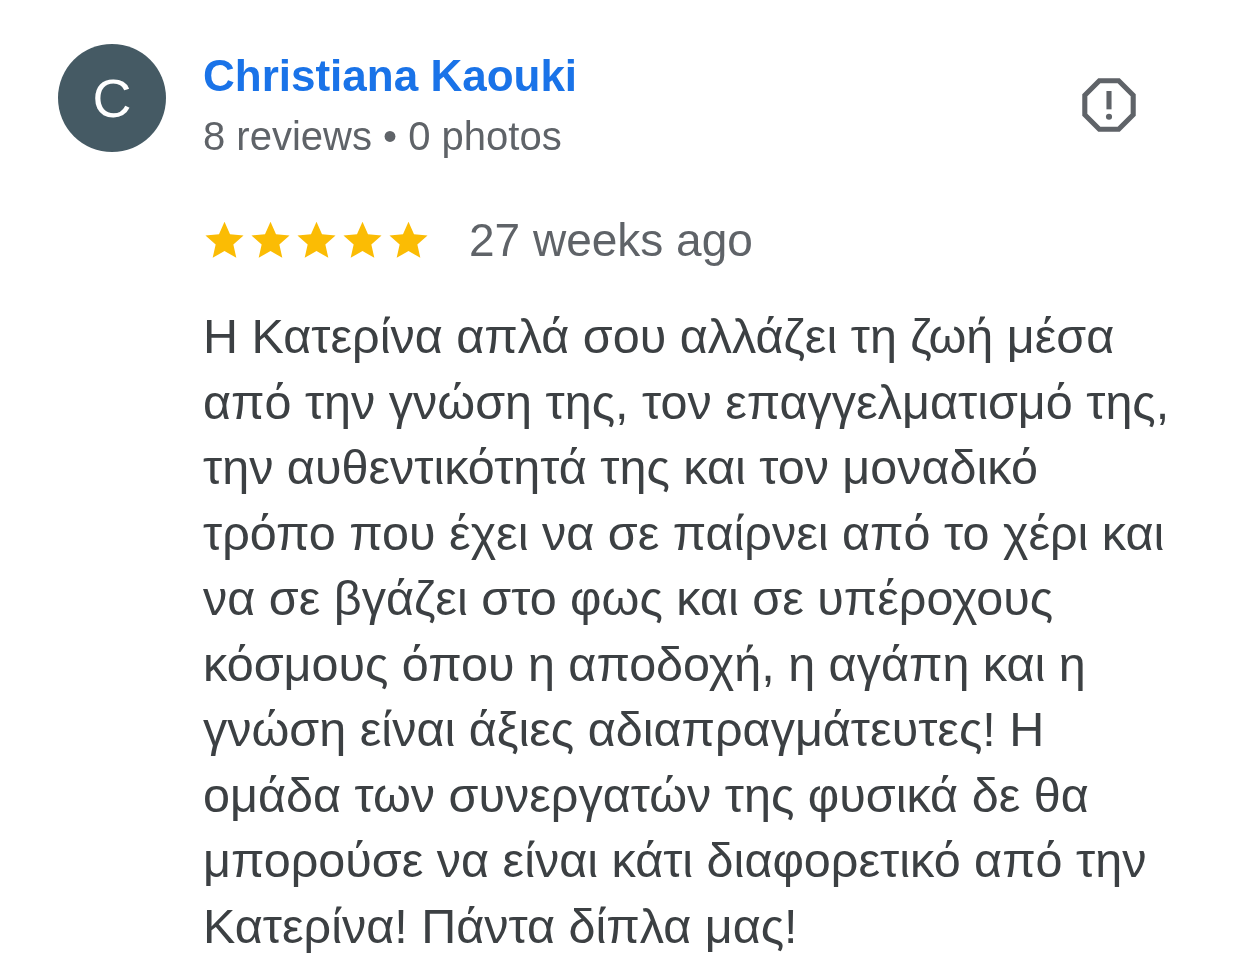 Image resolution: width=1239 pixels, height=977 pixels. I want to click on avatar: C, so click(112, 98).